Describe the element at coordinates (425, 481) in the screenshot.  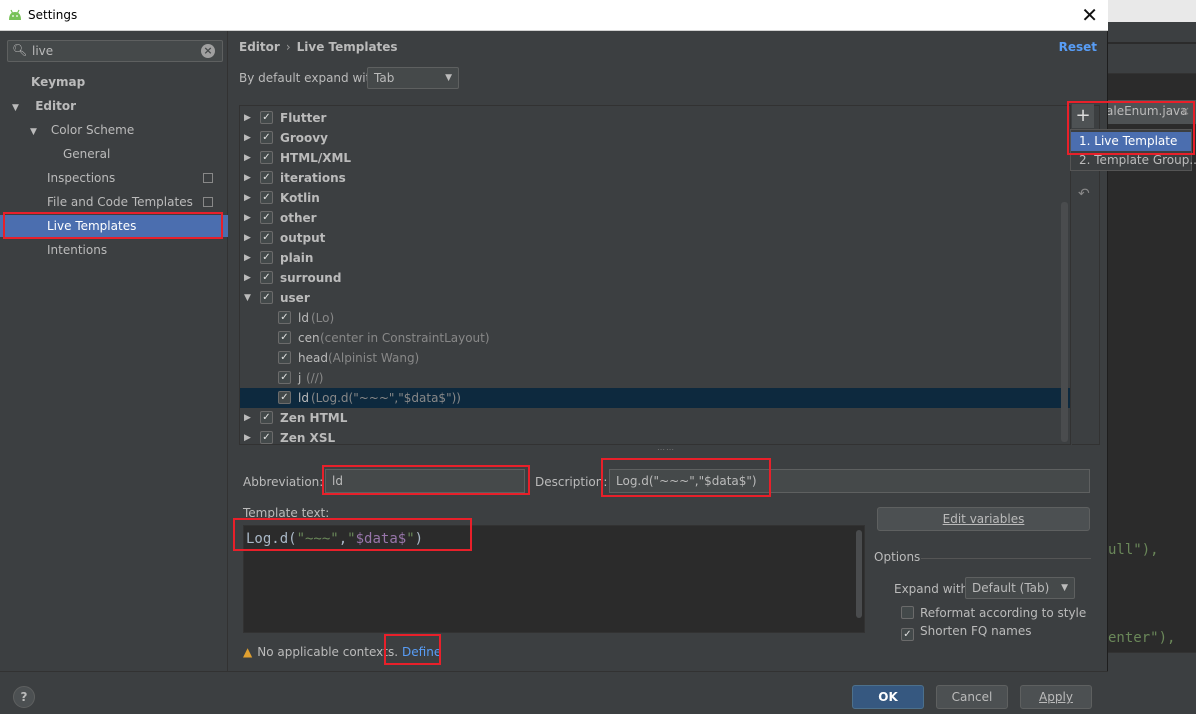
I see `abbreviation-field: ld` at that location.